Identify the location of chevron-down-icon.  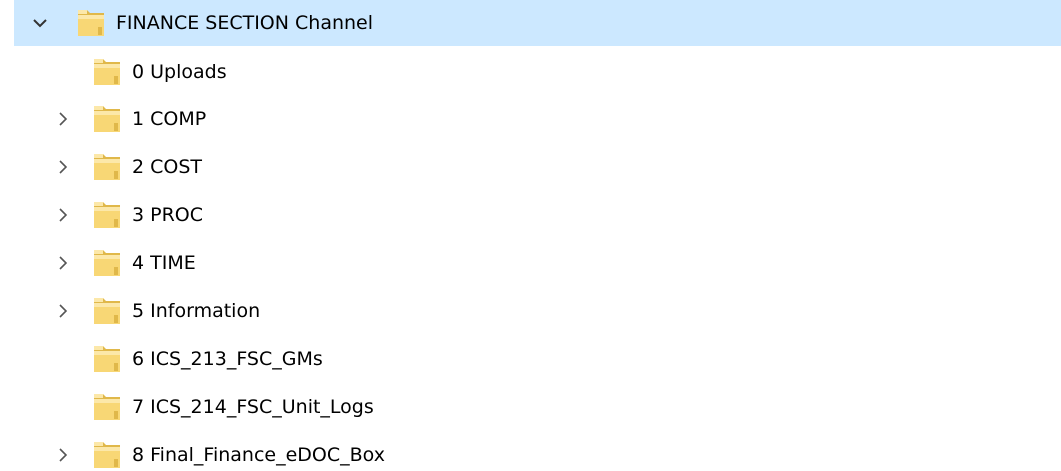
(40, 23).